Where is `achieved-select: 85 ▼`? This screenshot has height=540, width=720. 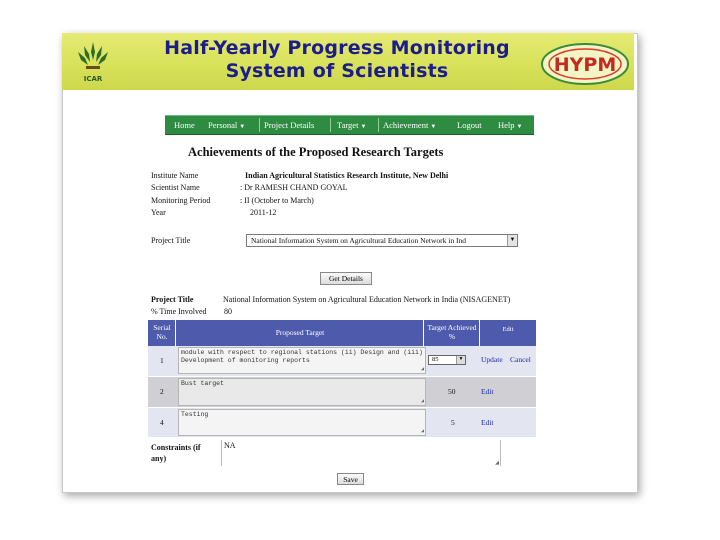 achieved-select: 85 ▼ is located at coordinates (447, 360).